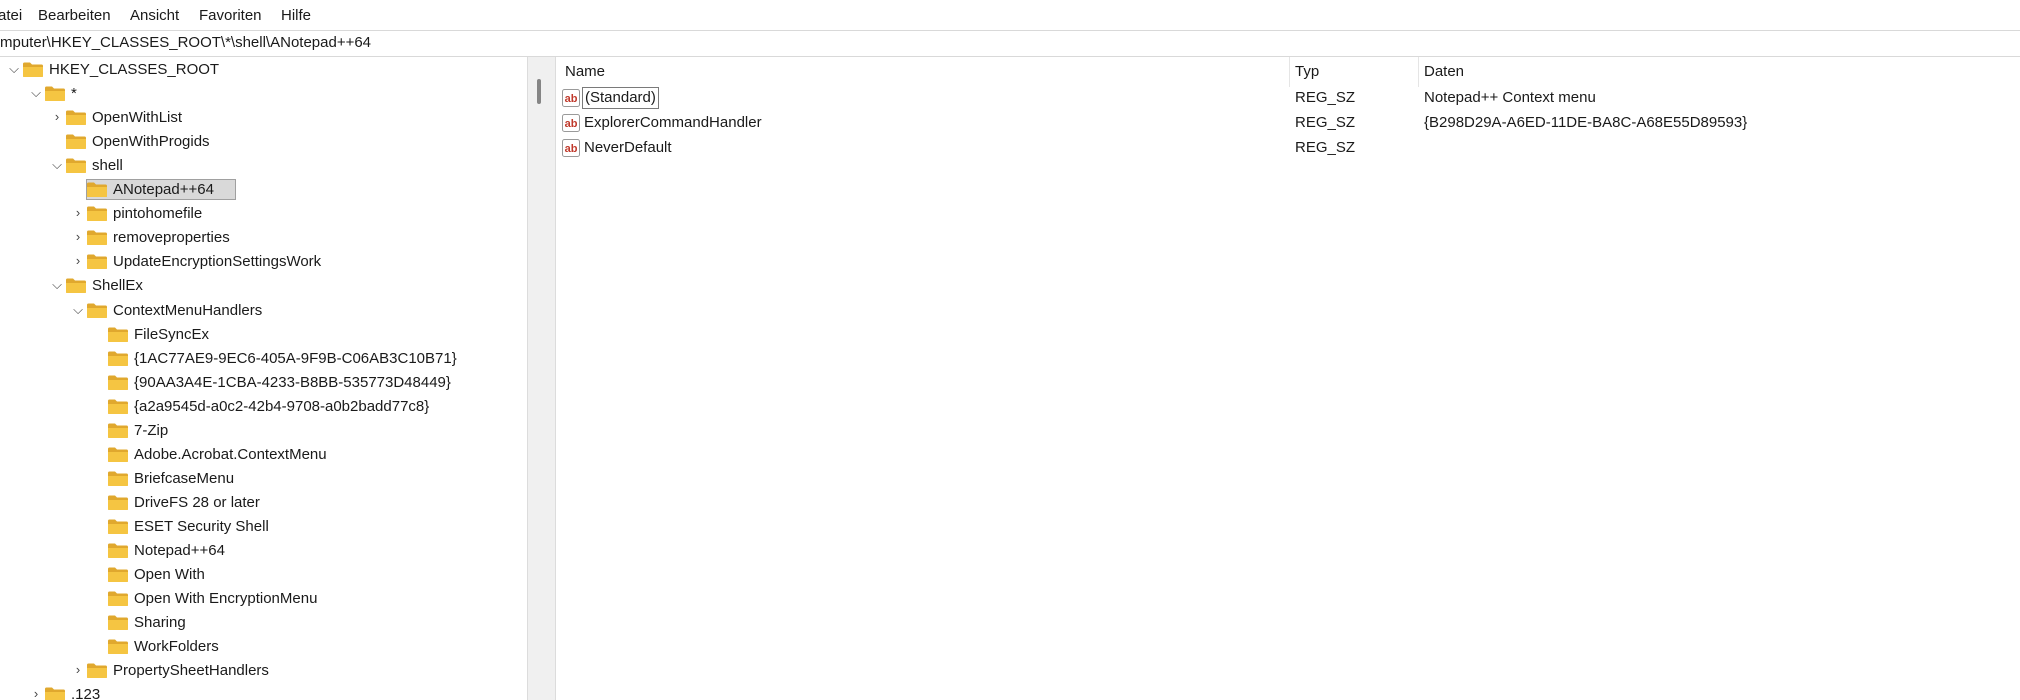 Image resolution: width=2020 pixels, height=700 pixels. What do you see at coordinates (263, 238) in the screenshot?
I see `tree-node: › removeproperties` at bounding box center [263, 238].